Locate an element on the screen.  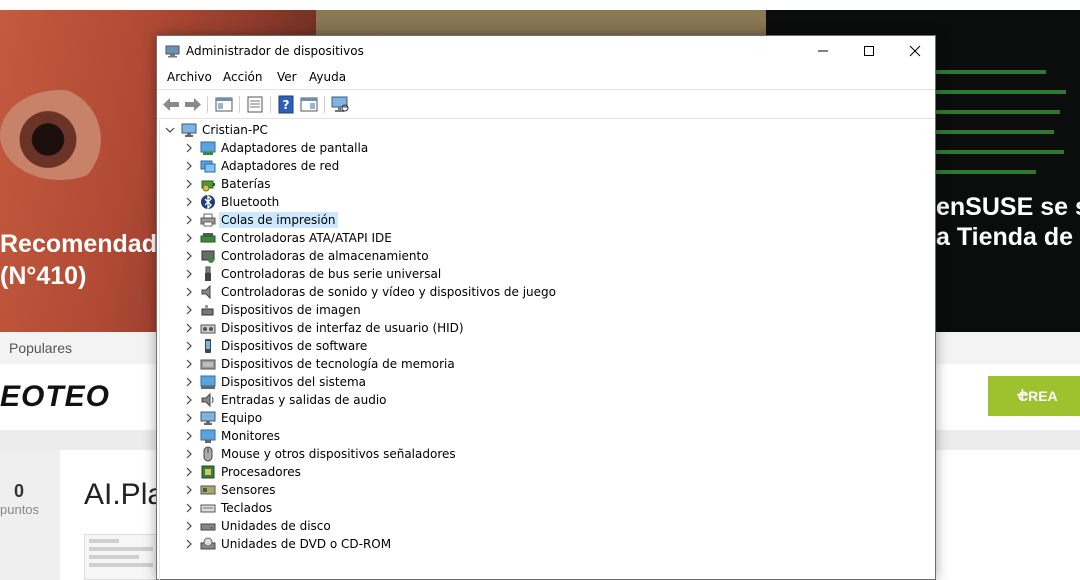
tree-item-label: Sensores is located at coordinates (248, 490).